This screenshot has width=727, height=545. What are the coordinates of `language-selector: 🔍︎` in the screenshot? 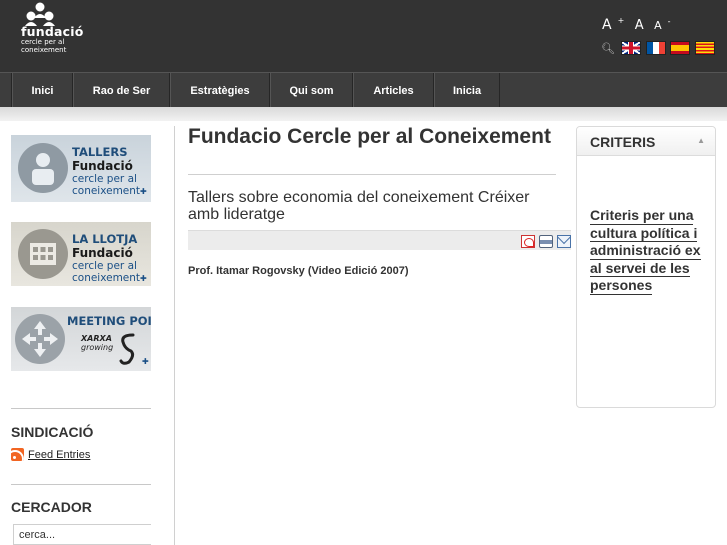 It's located at (660, 48).